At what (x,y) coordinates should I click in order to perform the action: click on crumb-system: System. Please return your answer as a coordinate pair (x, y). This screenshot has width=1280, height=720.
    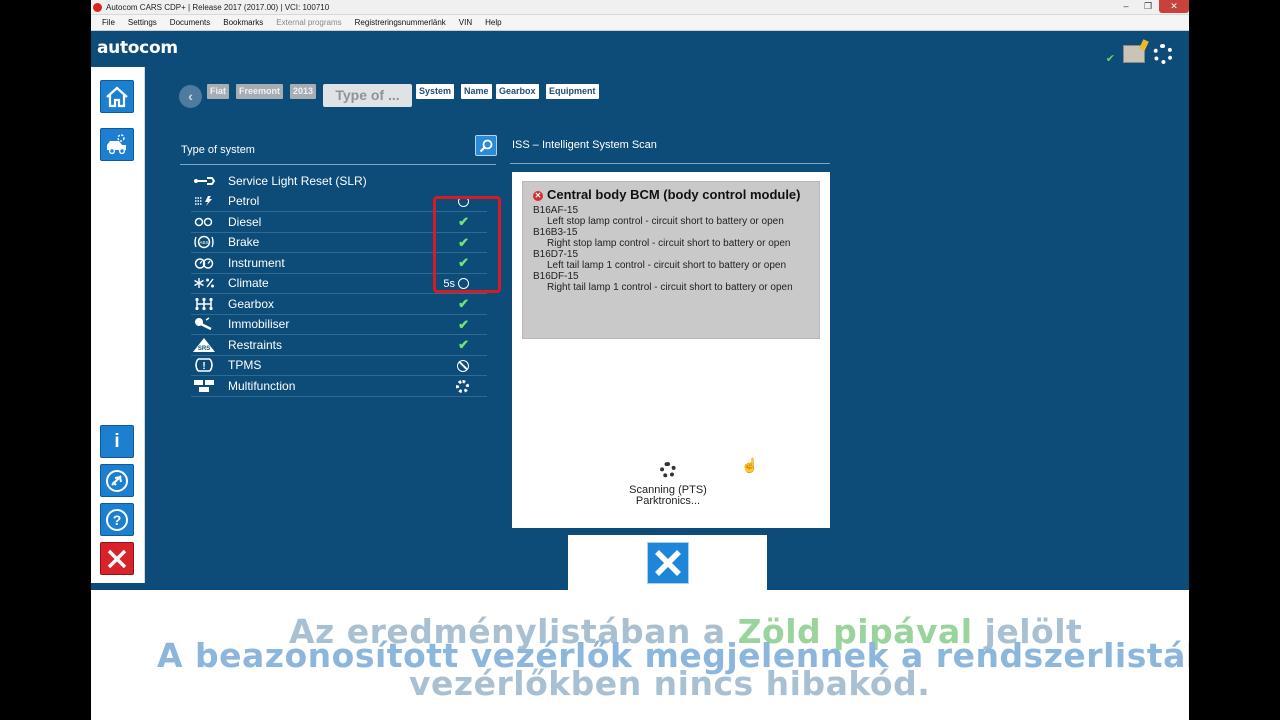
    Looking at the image, I should click on (435, 91).